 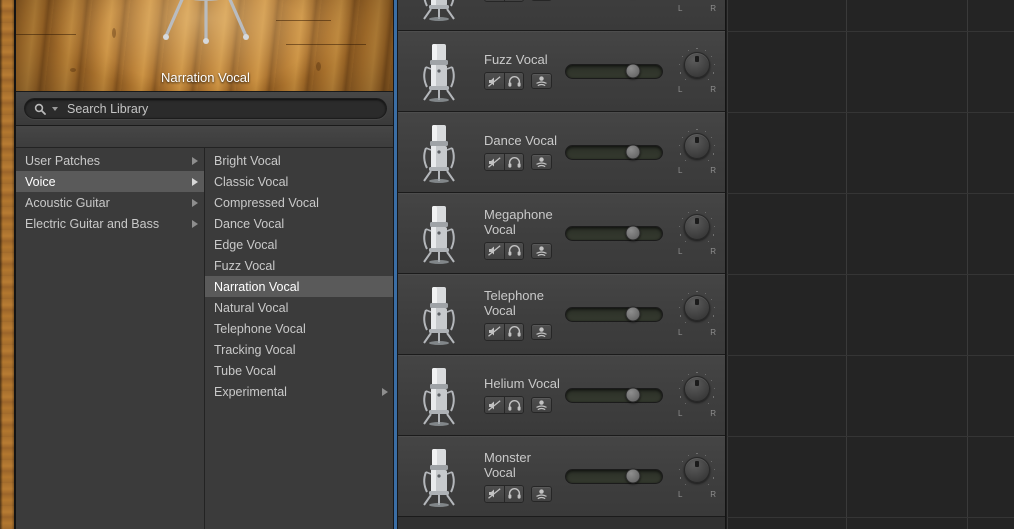 What do you see at coordinates (299, 328) in the screenshot?
I see `patch-item-telephone-vocal: Telephone Vocal` at bounding box center [299, 328].